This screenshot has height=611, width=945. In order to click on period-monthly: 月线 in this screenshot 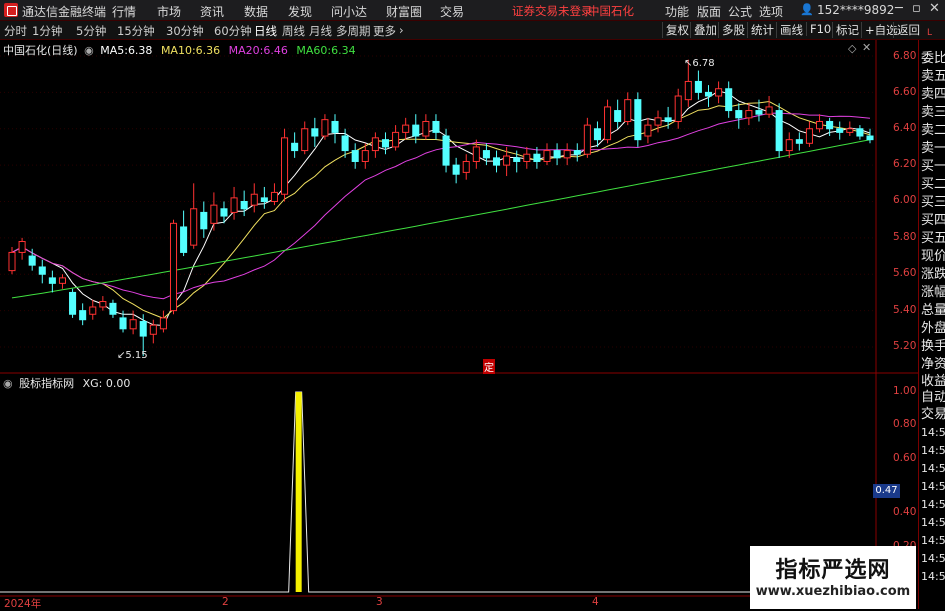, I will do `click(320, 31)`.